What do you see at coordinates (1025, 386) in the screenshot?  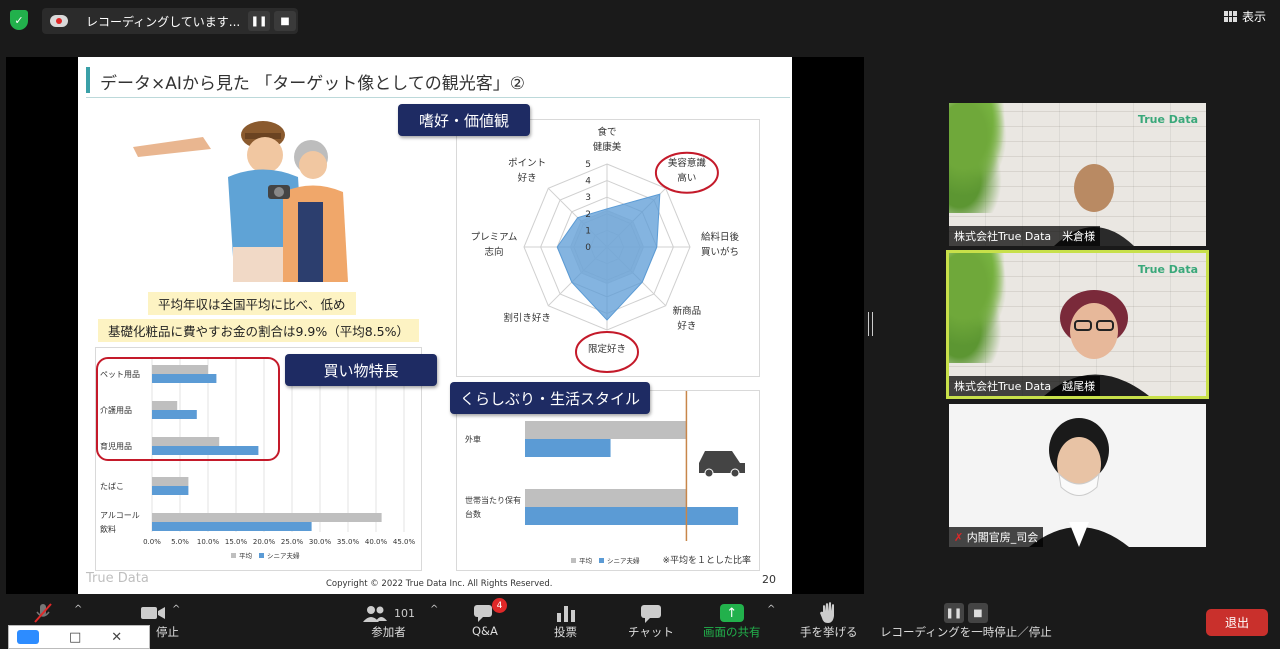 I see `participant-name: 株式会社True Data 越尾様` at bounding box center [1025, 386].